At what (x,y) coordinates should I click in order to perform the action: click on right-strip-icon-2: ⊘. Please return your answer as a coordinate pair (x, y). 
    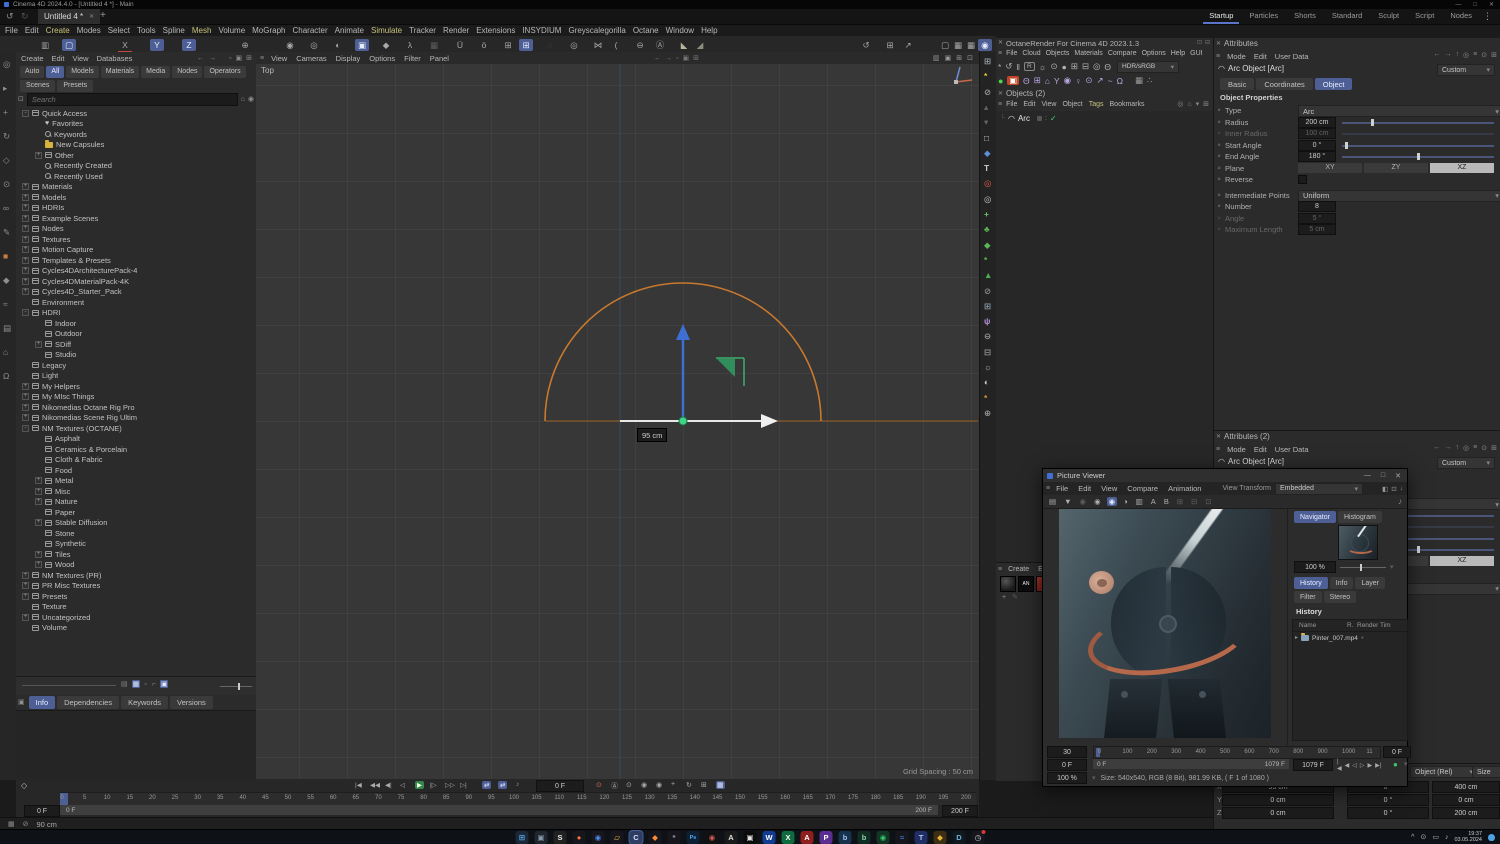
    Looking at the image, I should click on (987, 92).